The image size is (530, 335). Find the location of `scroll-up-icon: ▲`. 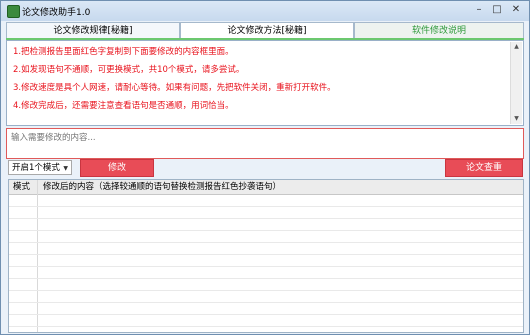

scroll-up-icon: ▲ is located at coordinates (516, 47).